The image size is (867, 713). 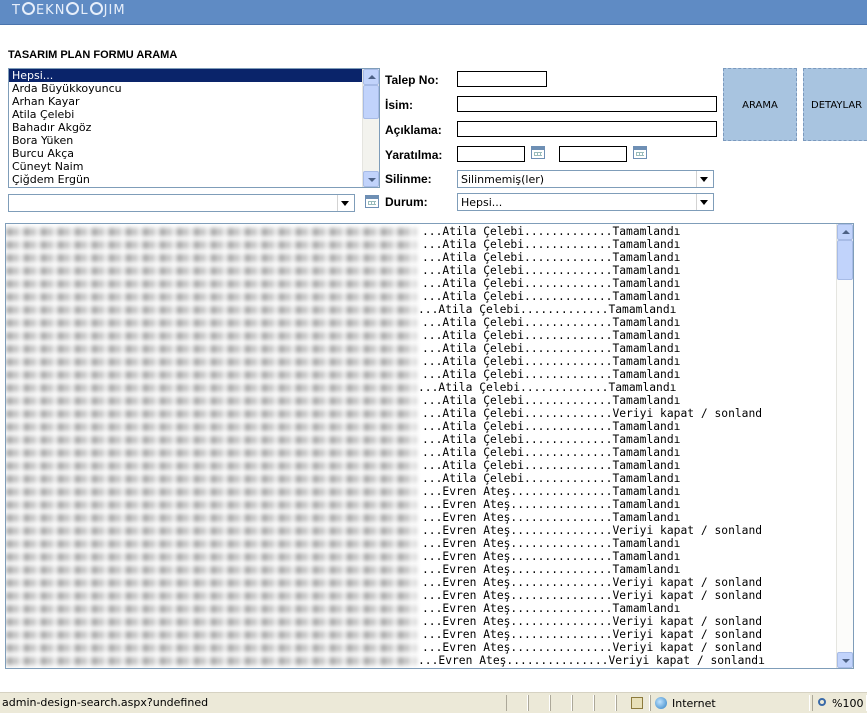 What do you see at coordinates (181, 203) in the screenshot?
I see `user-select` at bounding box center [181, 203].